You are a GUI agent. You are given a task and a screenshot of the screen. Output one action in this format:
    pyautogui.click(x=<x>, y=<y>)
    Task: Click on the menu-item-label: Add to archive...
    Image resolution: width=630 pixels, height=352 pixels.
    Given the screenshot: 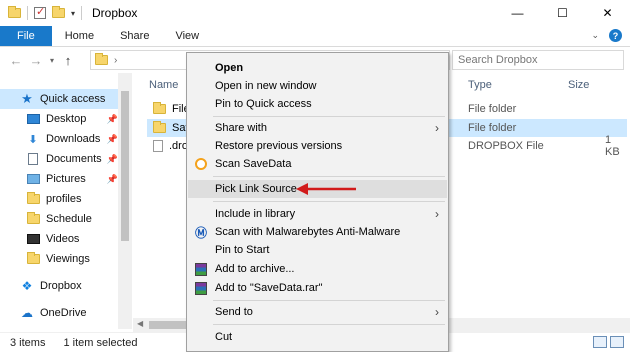 What is the action you would take?
    pyautogui.click(x=255, y=269)
    